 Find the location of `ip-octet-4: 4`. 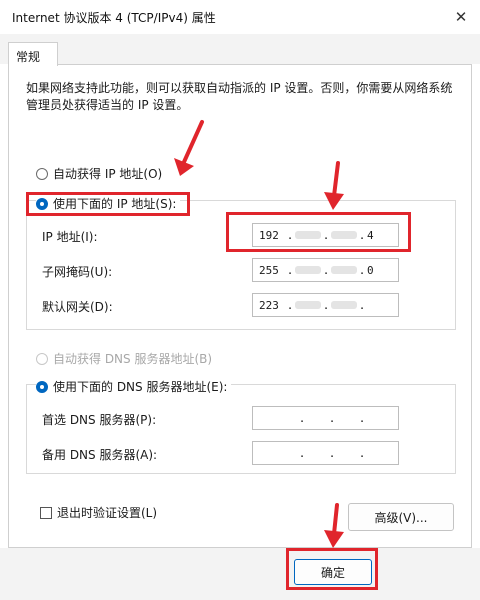

ip-octet-4: 4 is located at coordinates (370, 235).